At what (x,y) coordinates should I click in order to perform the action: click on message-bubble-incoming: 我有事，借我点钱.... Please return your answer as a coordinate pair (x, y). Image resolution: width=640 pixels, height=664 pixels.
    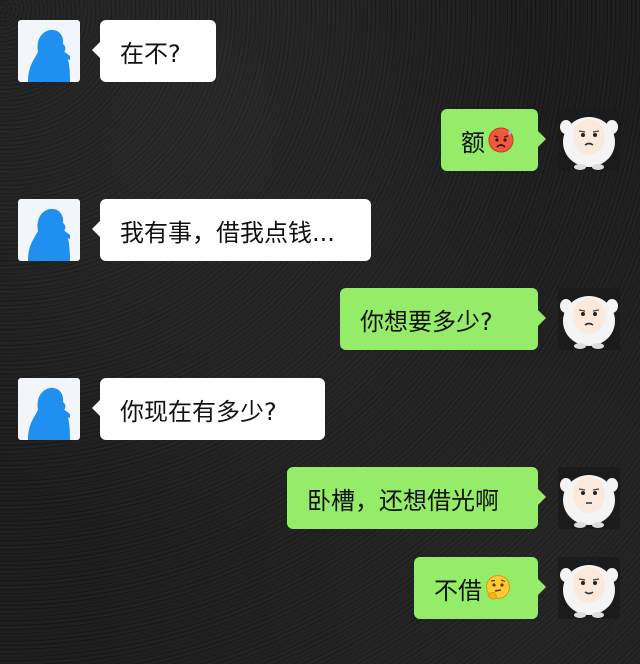
    Looking at the image, I should click on (231, 230).